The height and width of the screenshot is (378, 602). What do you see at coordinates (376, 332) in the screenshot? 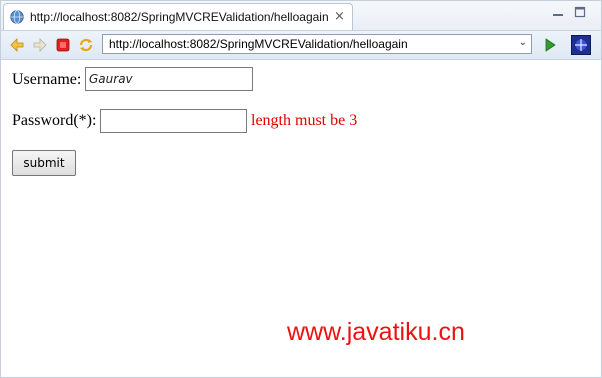
I see `watermark-text: www.javatiku.cn` at bounding box center [376, 332].